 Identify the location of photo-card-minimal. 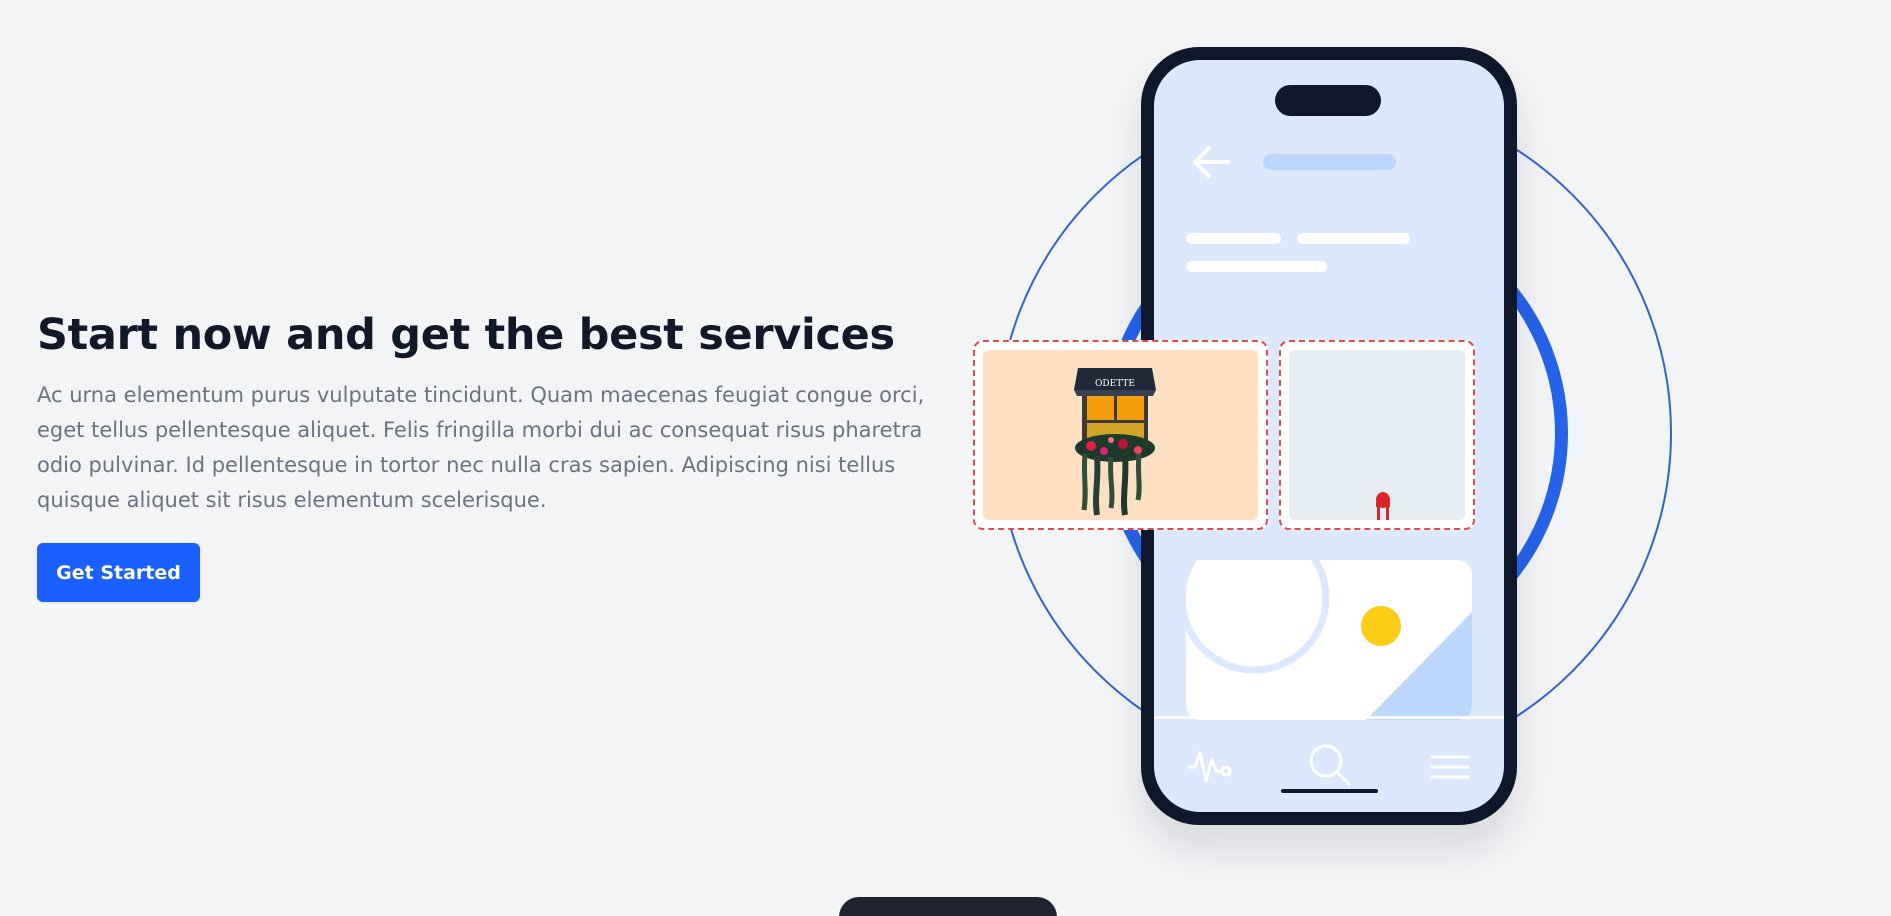
(1377, 435).